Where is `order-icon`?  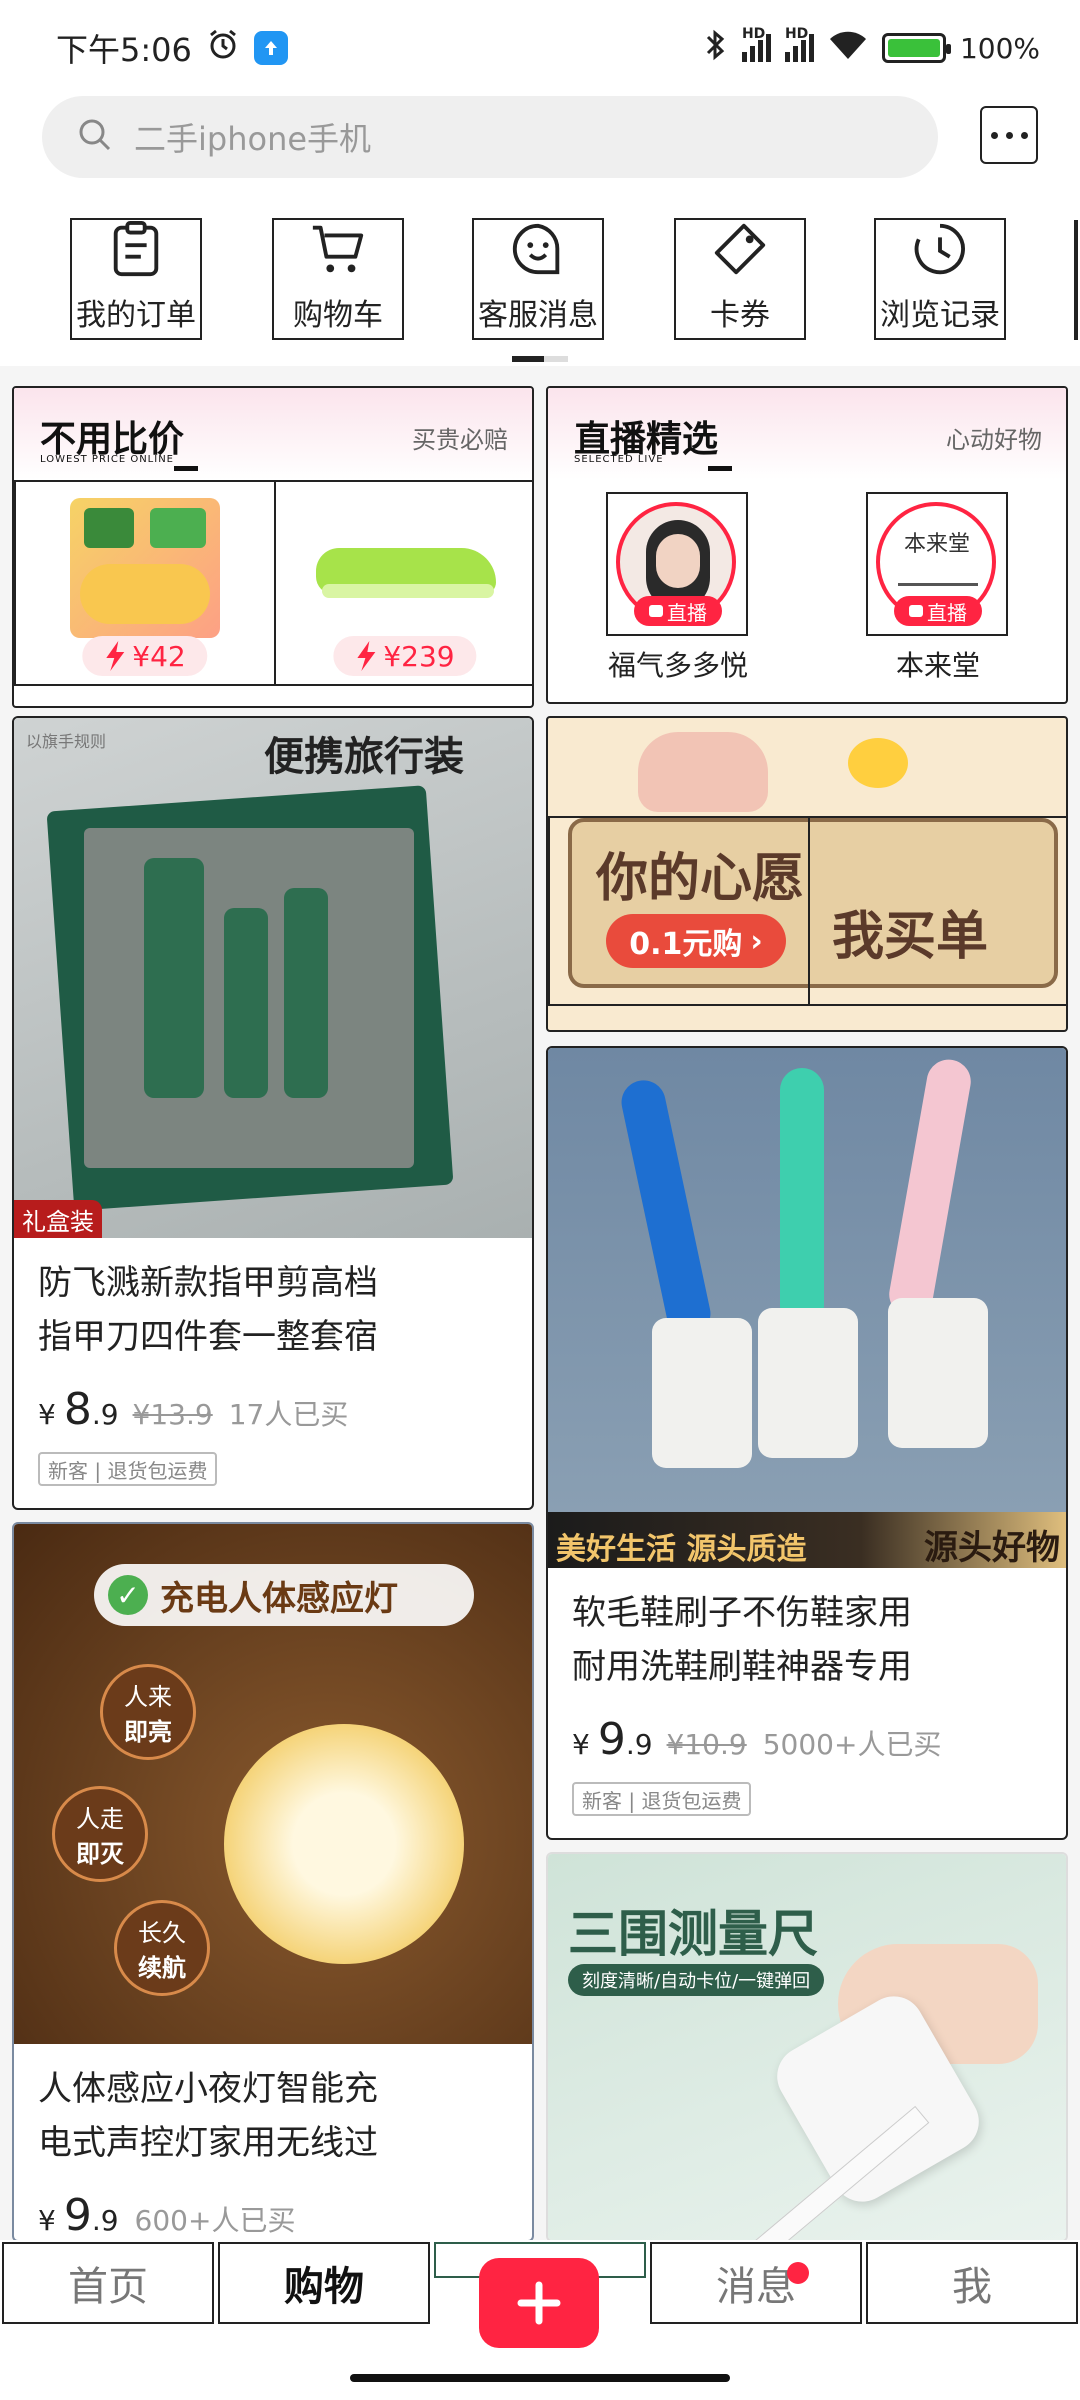
order-icon is located at coordinates (136, 248).